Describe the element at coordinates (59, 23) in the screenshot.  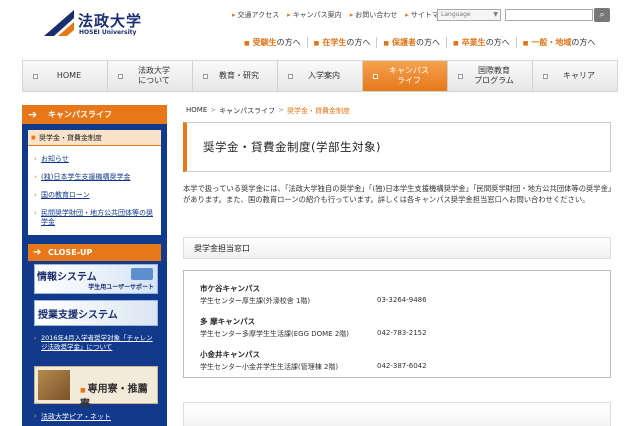
I see `logo-mark-icon` at that location.